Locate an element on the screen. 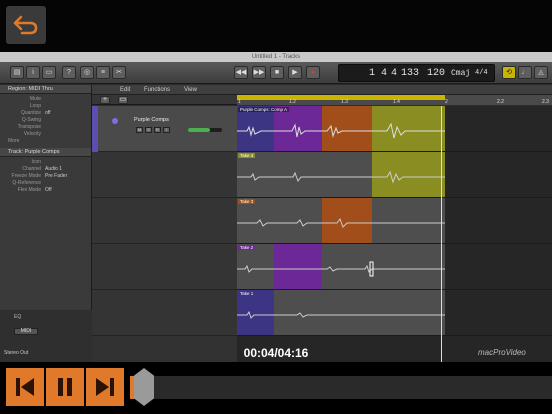 This screenshot has width=552, height=414. take-4-lane: Take 4 is located at coordinates (394, 175).